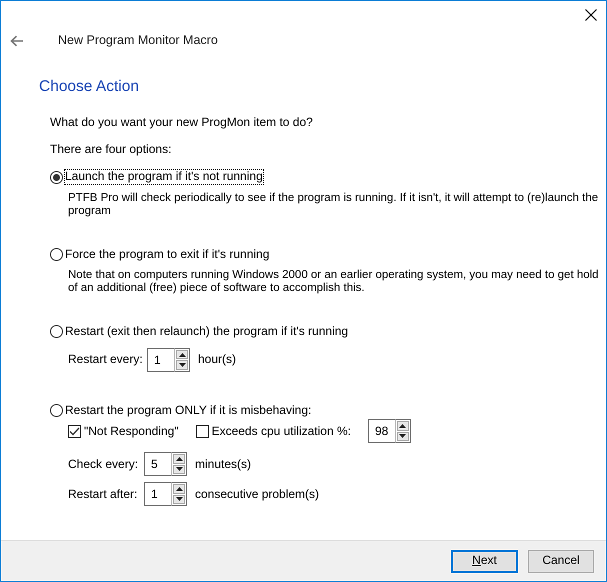  What do you see at coordinates (281, 431) in the screenshot?
I see `checkbox-label: Exceeds cpu utilization %:` at bounding box center [281, 431].